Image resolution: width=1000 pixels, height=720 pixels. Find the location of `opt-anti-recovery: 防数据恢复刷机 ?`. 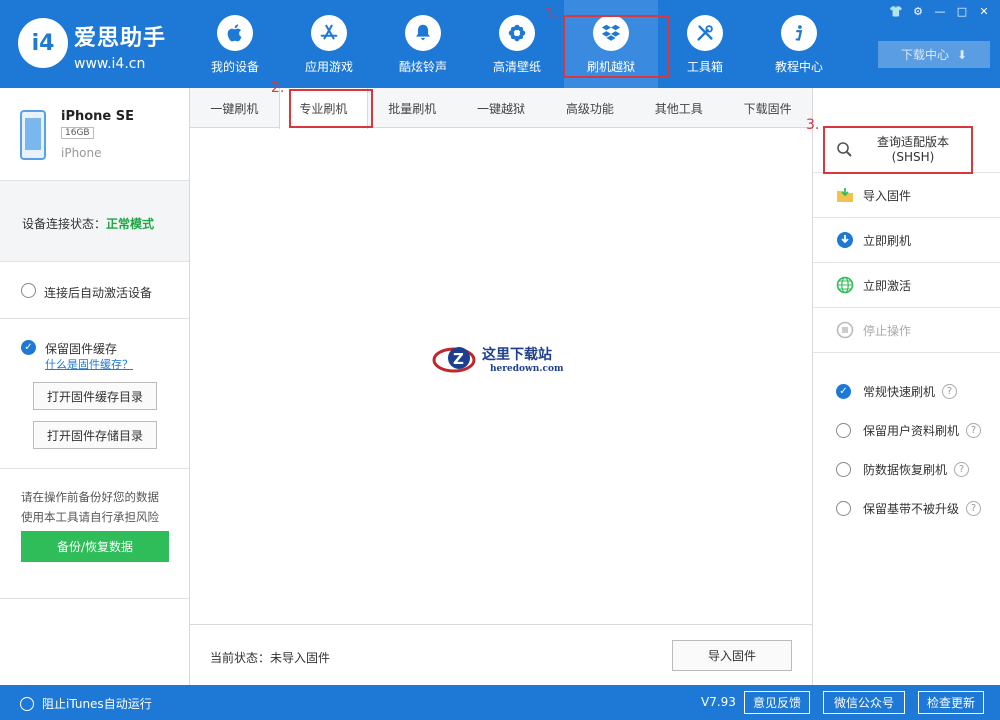

opt-anti-recovery: 防数据恢复刷机 ? is located at coordinates (903, 469).